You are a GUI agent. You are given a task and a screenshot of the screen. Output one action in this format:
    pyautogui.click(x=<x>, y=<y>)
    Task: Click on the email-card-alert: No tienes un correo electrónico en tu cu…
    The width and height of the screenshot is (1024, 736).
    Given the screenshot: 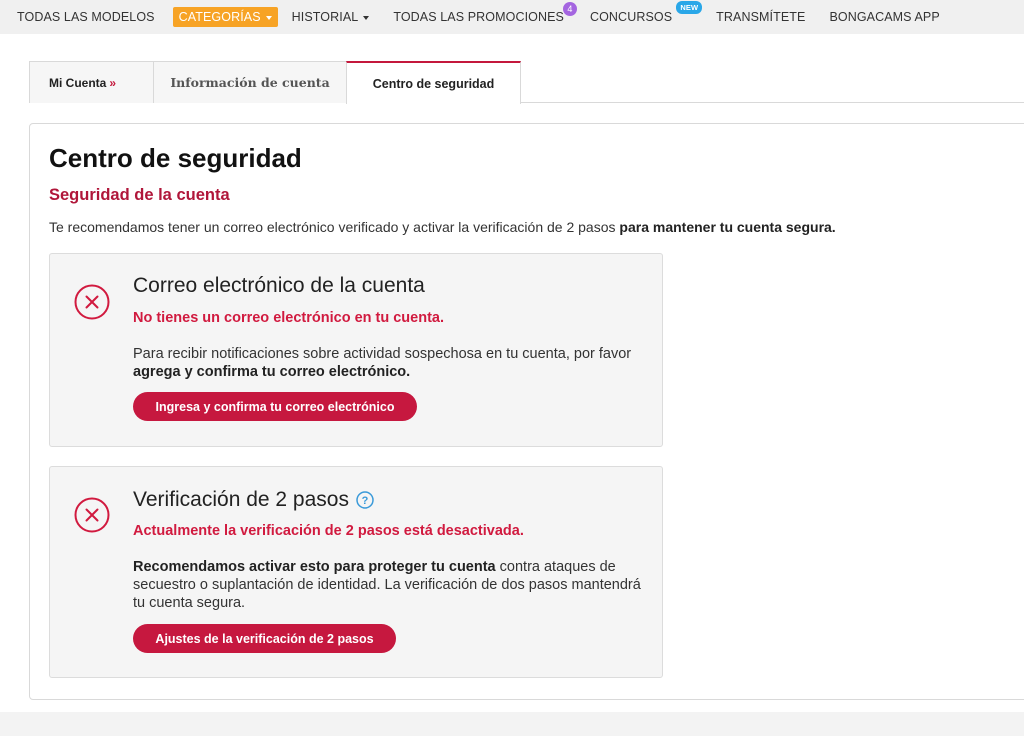 What is the action you would take?
    pyautogui.click(x=289, y=318)
    